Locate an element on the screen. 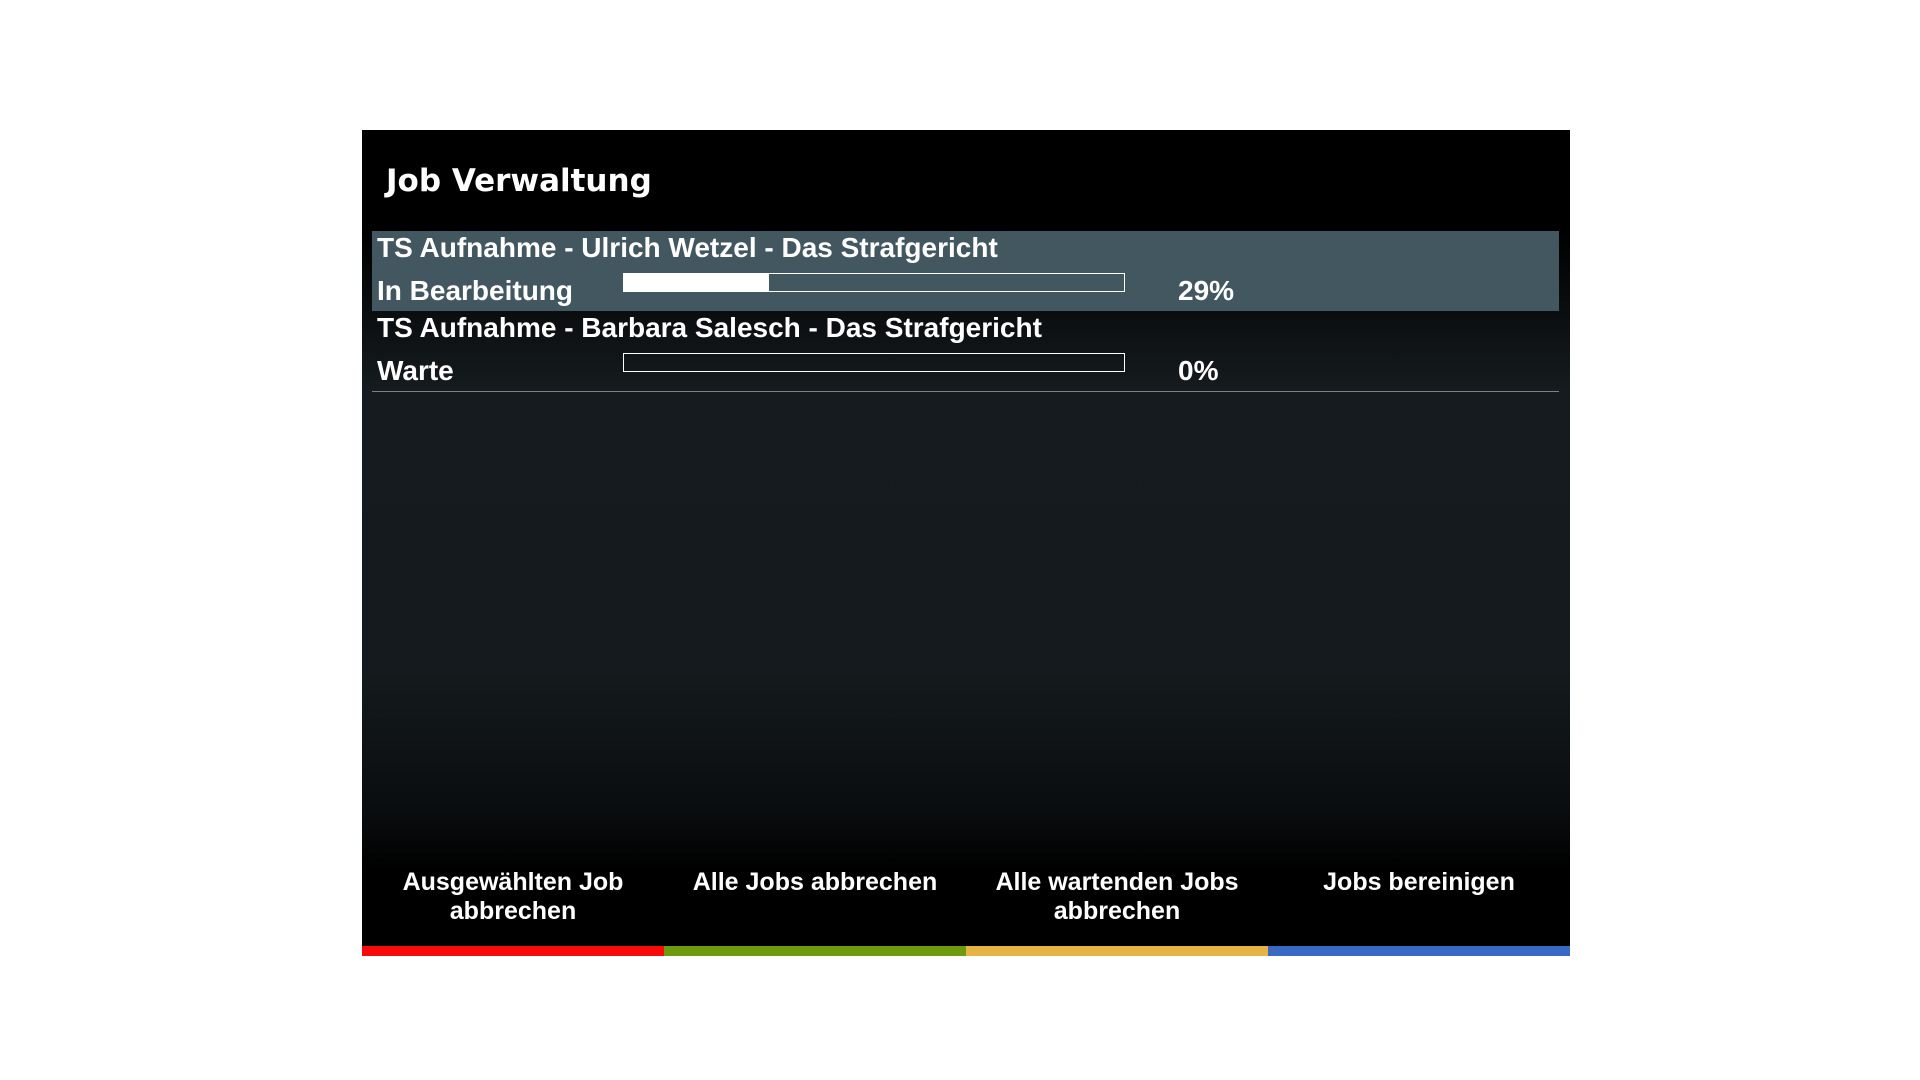 The image size is (1920, 1080). yellow-color-key is located at coordinates (1117, 951).